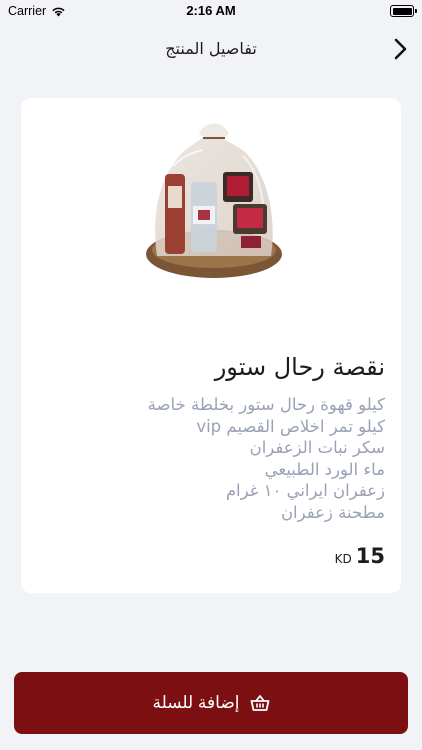 This screenshot has width=422, height=750. I want to click on add-to-cart-label: إضافة للسلة, so click(196, 702).